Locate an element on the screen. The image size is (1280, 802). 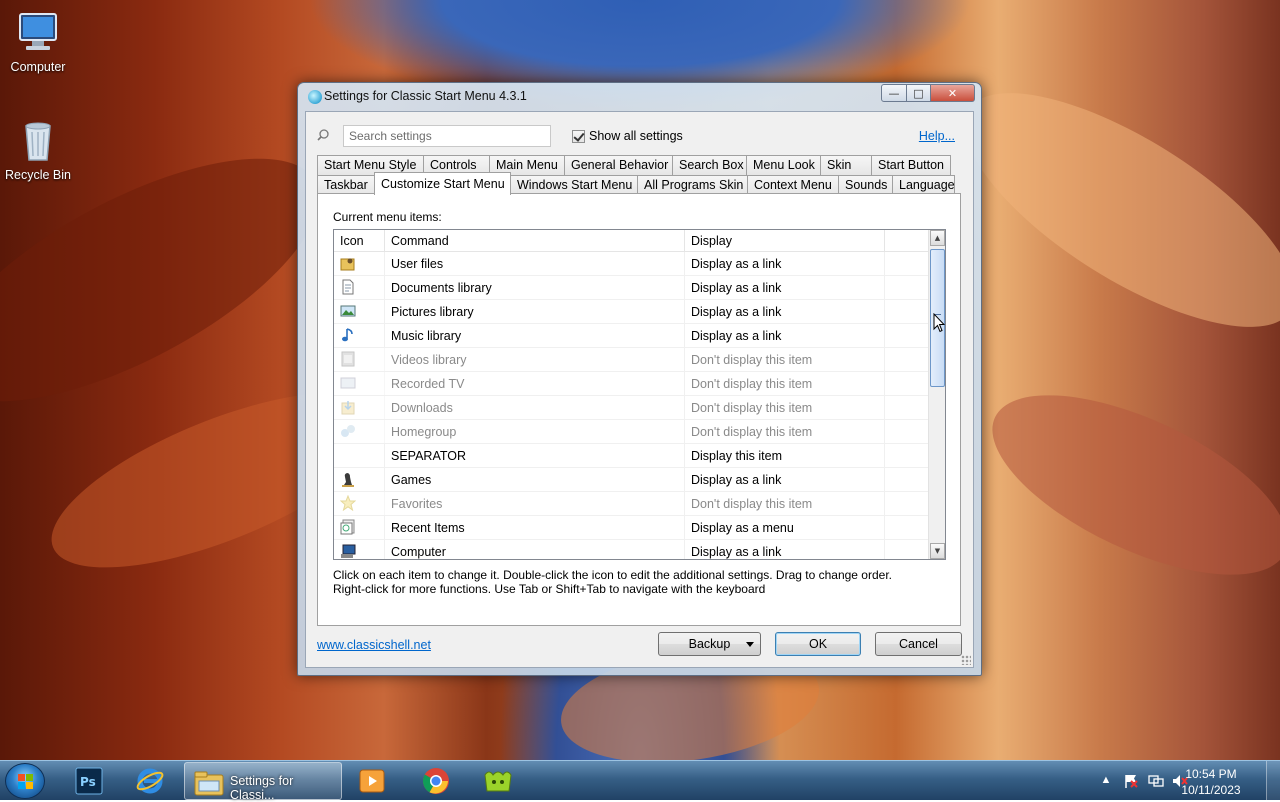
search-input: Search settings is located at coordinates (447, 136).